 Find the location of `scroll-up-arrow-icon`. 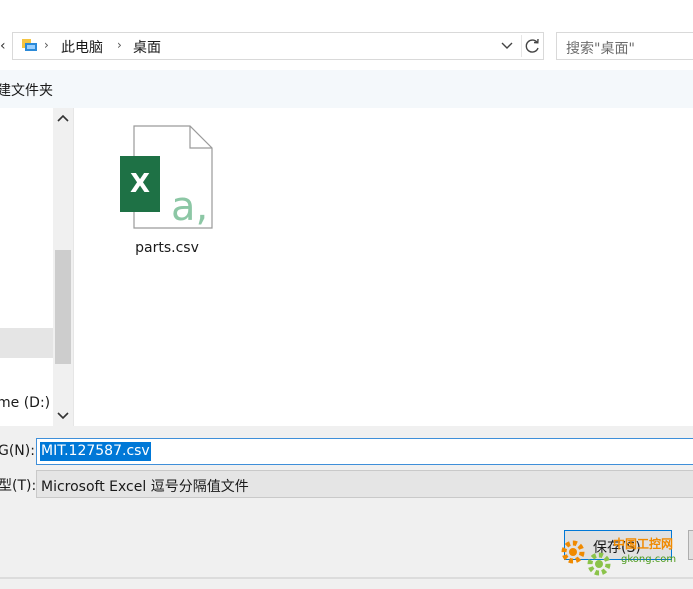

scroll-up-arrow-icon is located at coordinates (63, 119).